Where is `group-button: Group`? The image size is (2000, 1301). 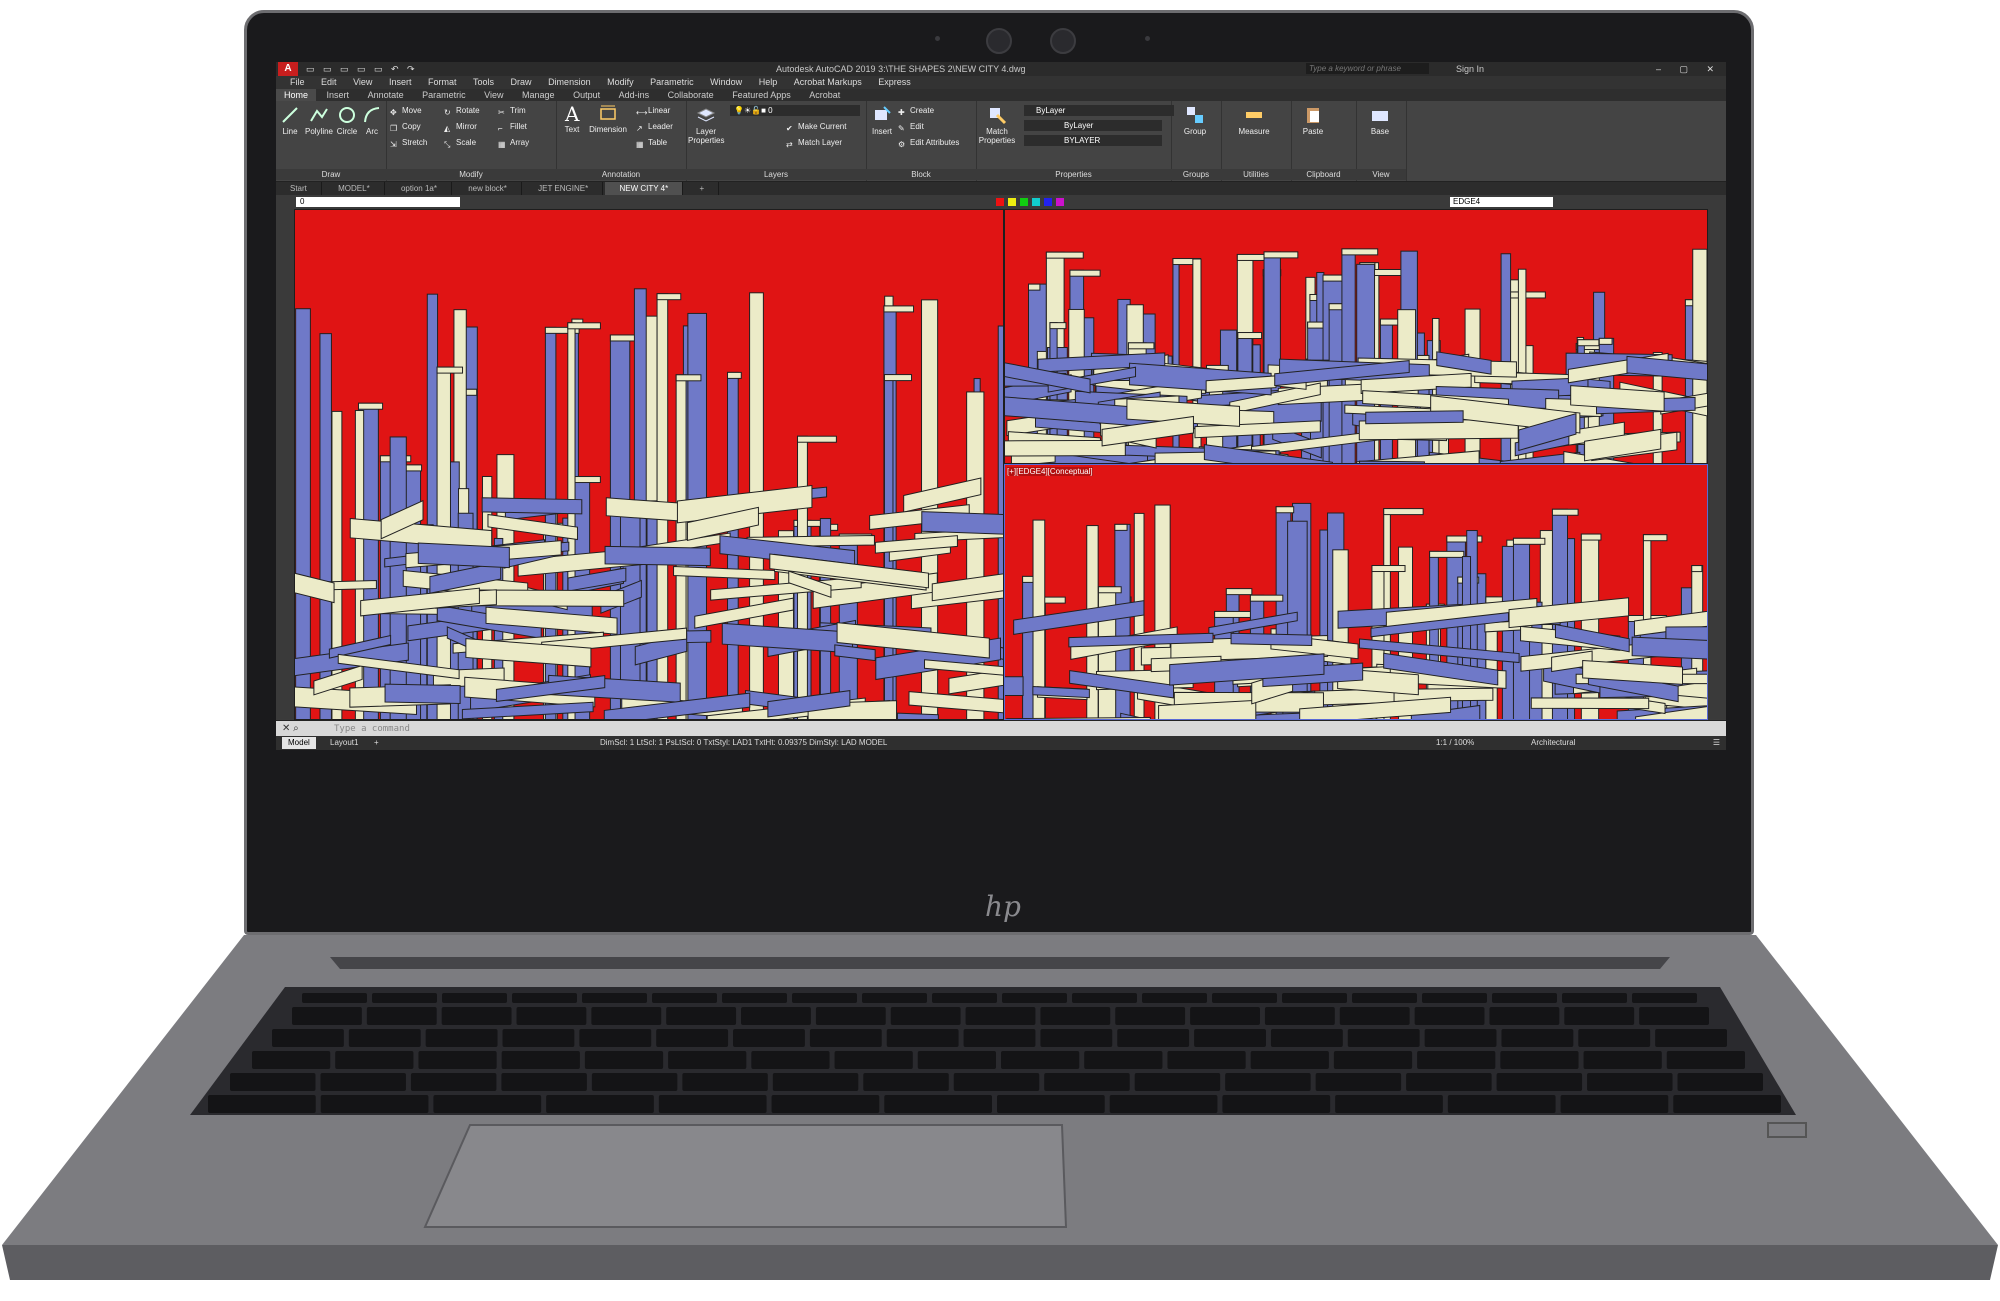
group-button: Group is located at coordinates (1195, 120).